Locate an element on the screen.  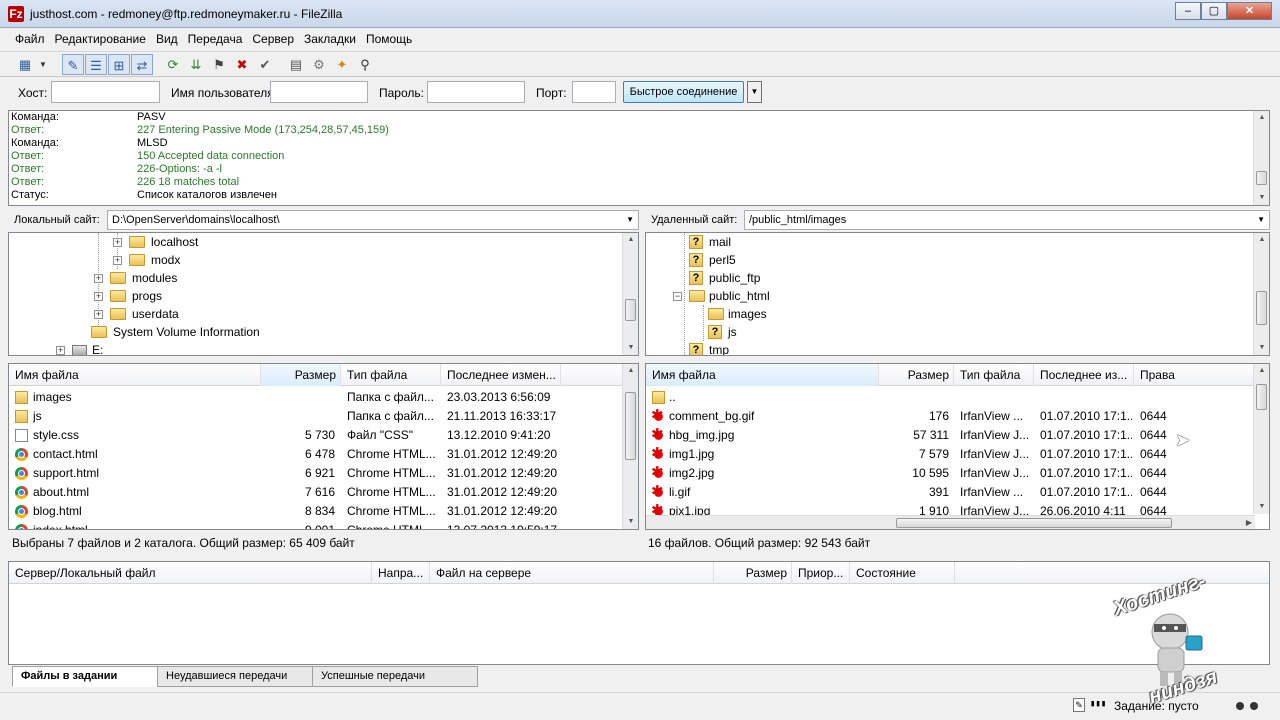
tab-queued-files: Файлы в задании is located at coordinates (85, 676).